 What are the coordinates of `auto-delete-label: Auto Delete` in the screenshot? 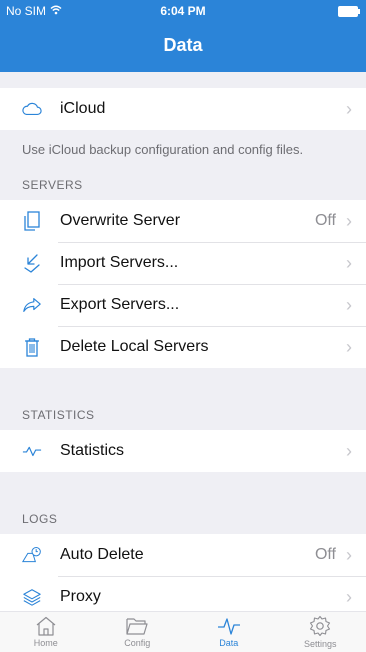 It's located at (102, 554).